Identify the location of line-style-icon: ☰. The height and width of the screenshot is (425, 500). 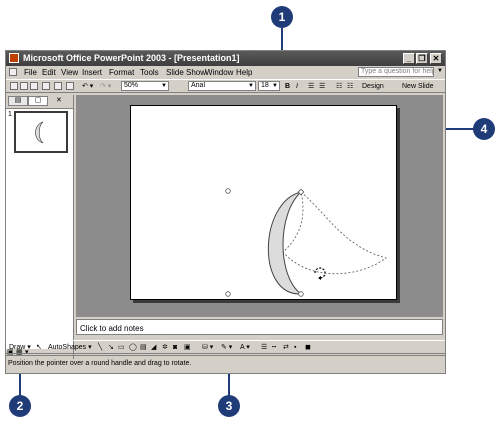
(264, 347).